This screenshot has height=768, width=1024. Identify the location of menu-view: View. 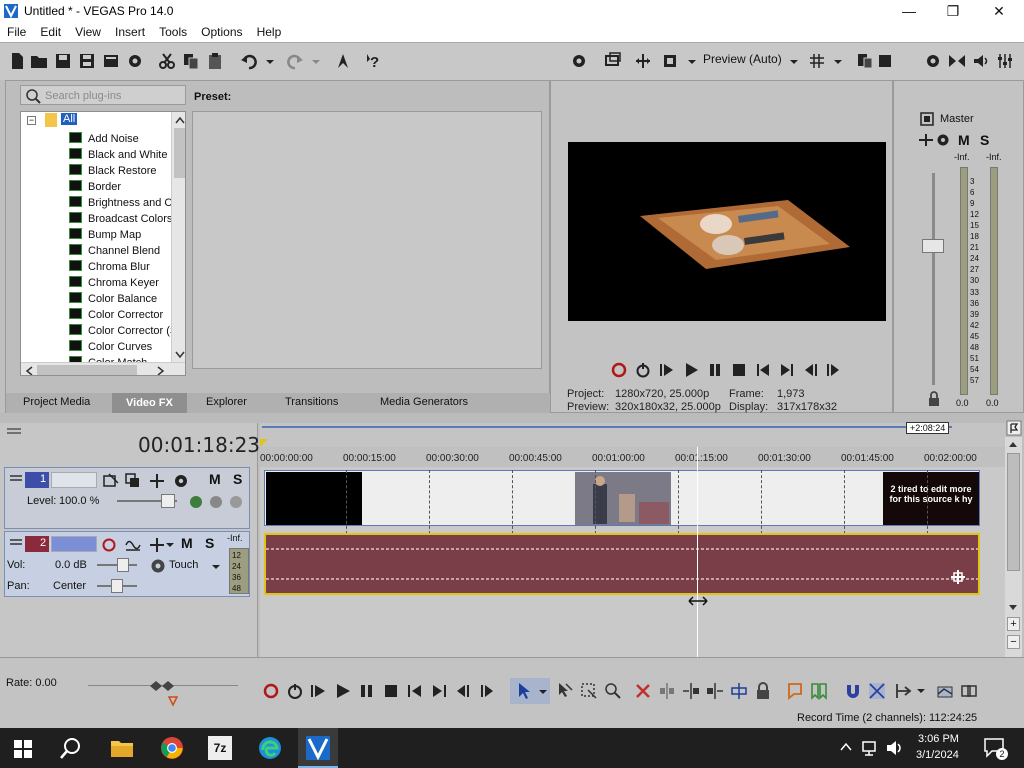
(88, 30).